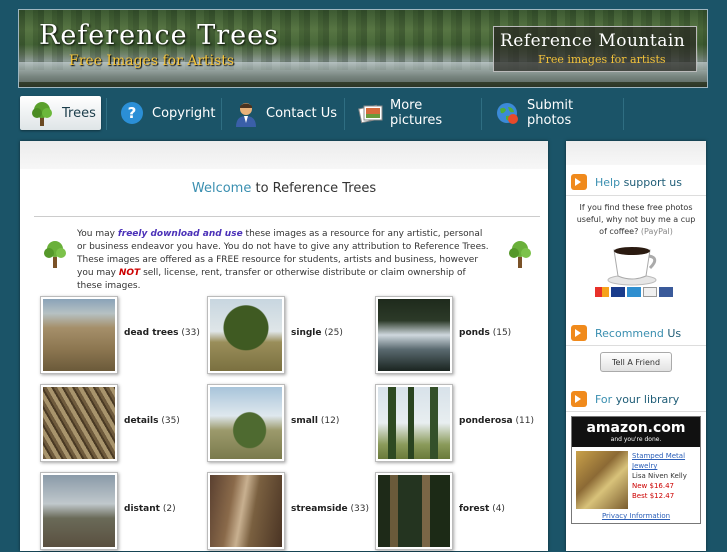 The width and height of the screenshot is (727, 552). What do you see at coordinates (636, 153) in the screenshot?
I see `sidebar-header-strip` at bounding box center [636, 153].